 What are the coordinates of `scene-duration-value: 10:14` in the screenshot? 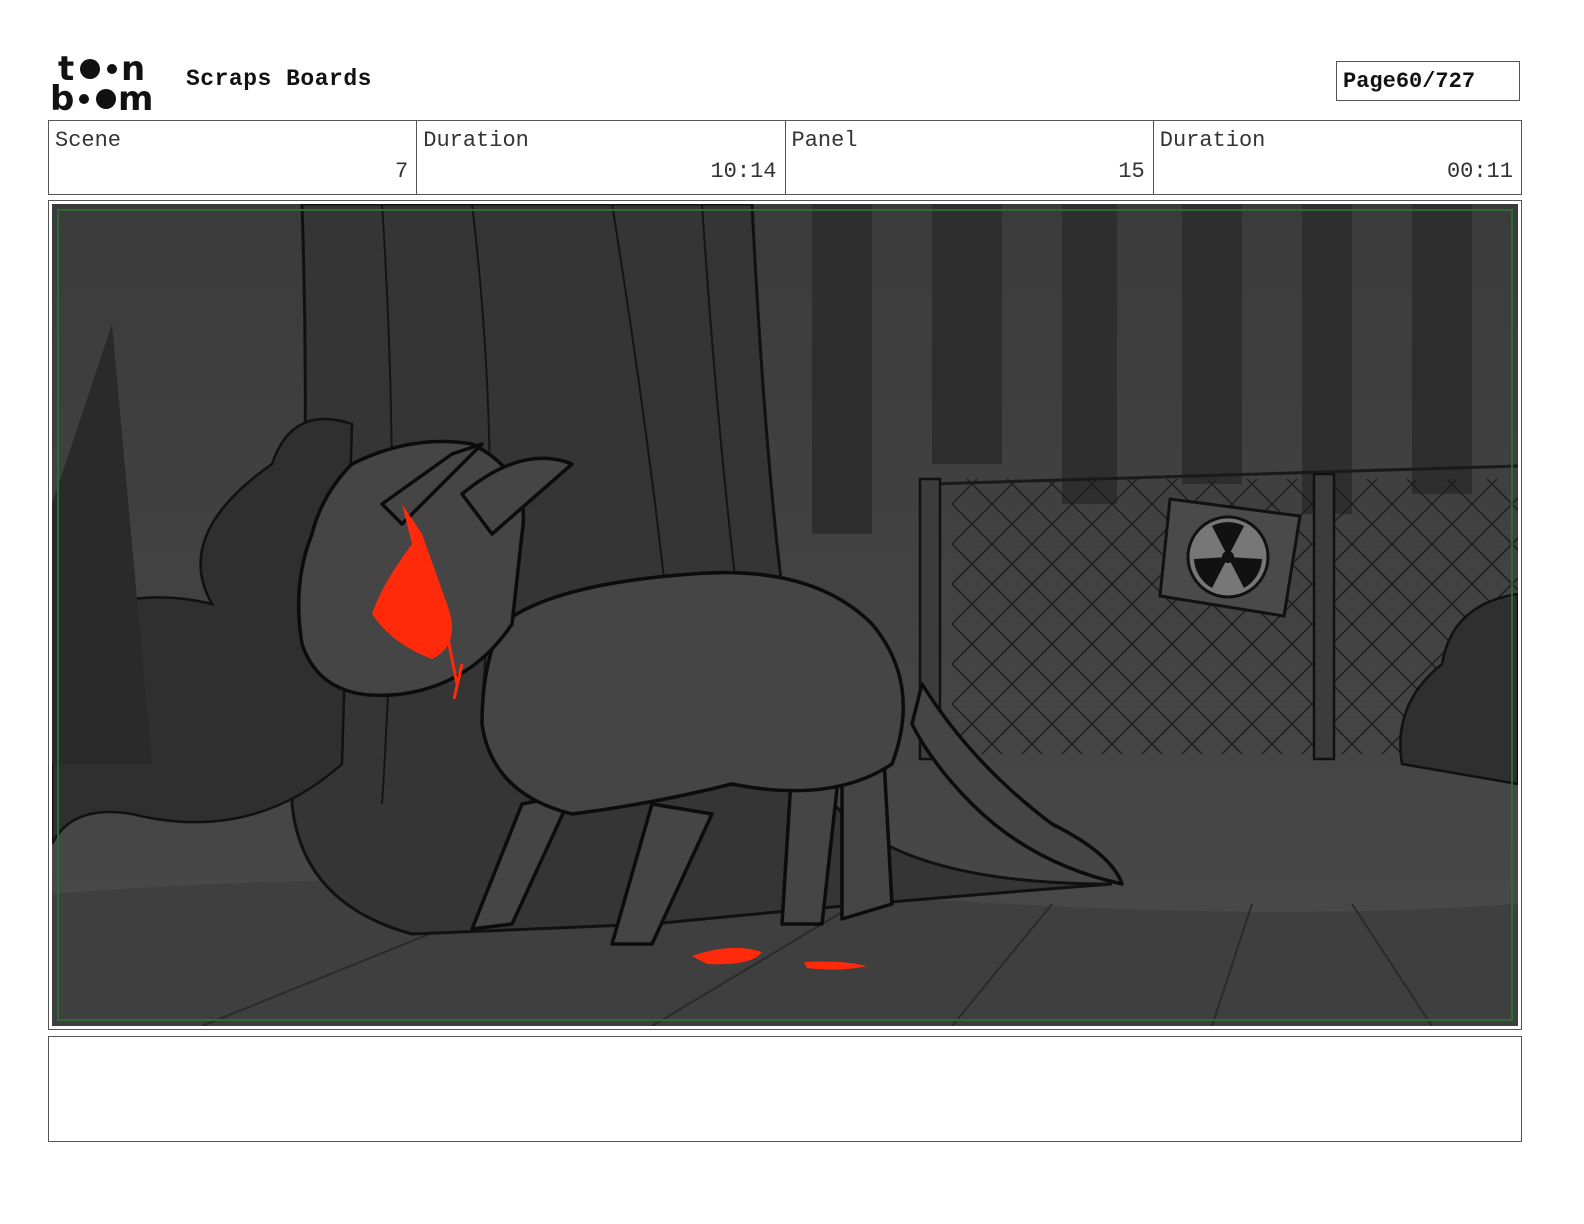 It's located at (743, 171).